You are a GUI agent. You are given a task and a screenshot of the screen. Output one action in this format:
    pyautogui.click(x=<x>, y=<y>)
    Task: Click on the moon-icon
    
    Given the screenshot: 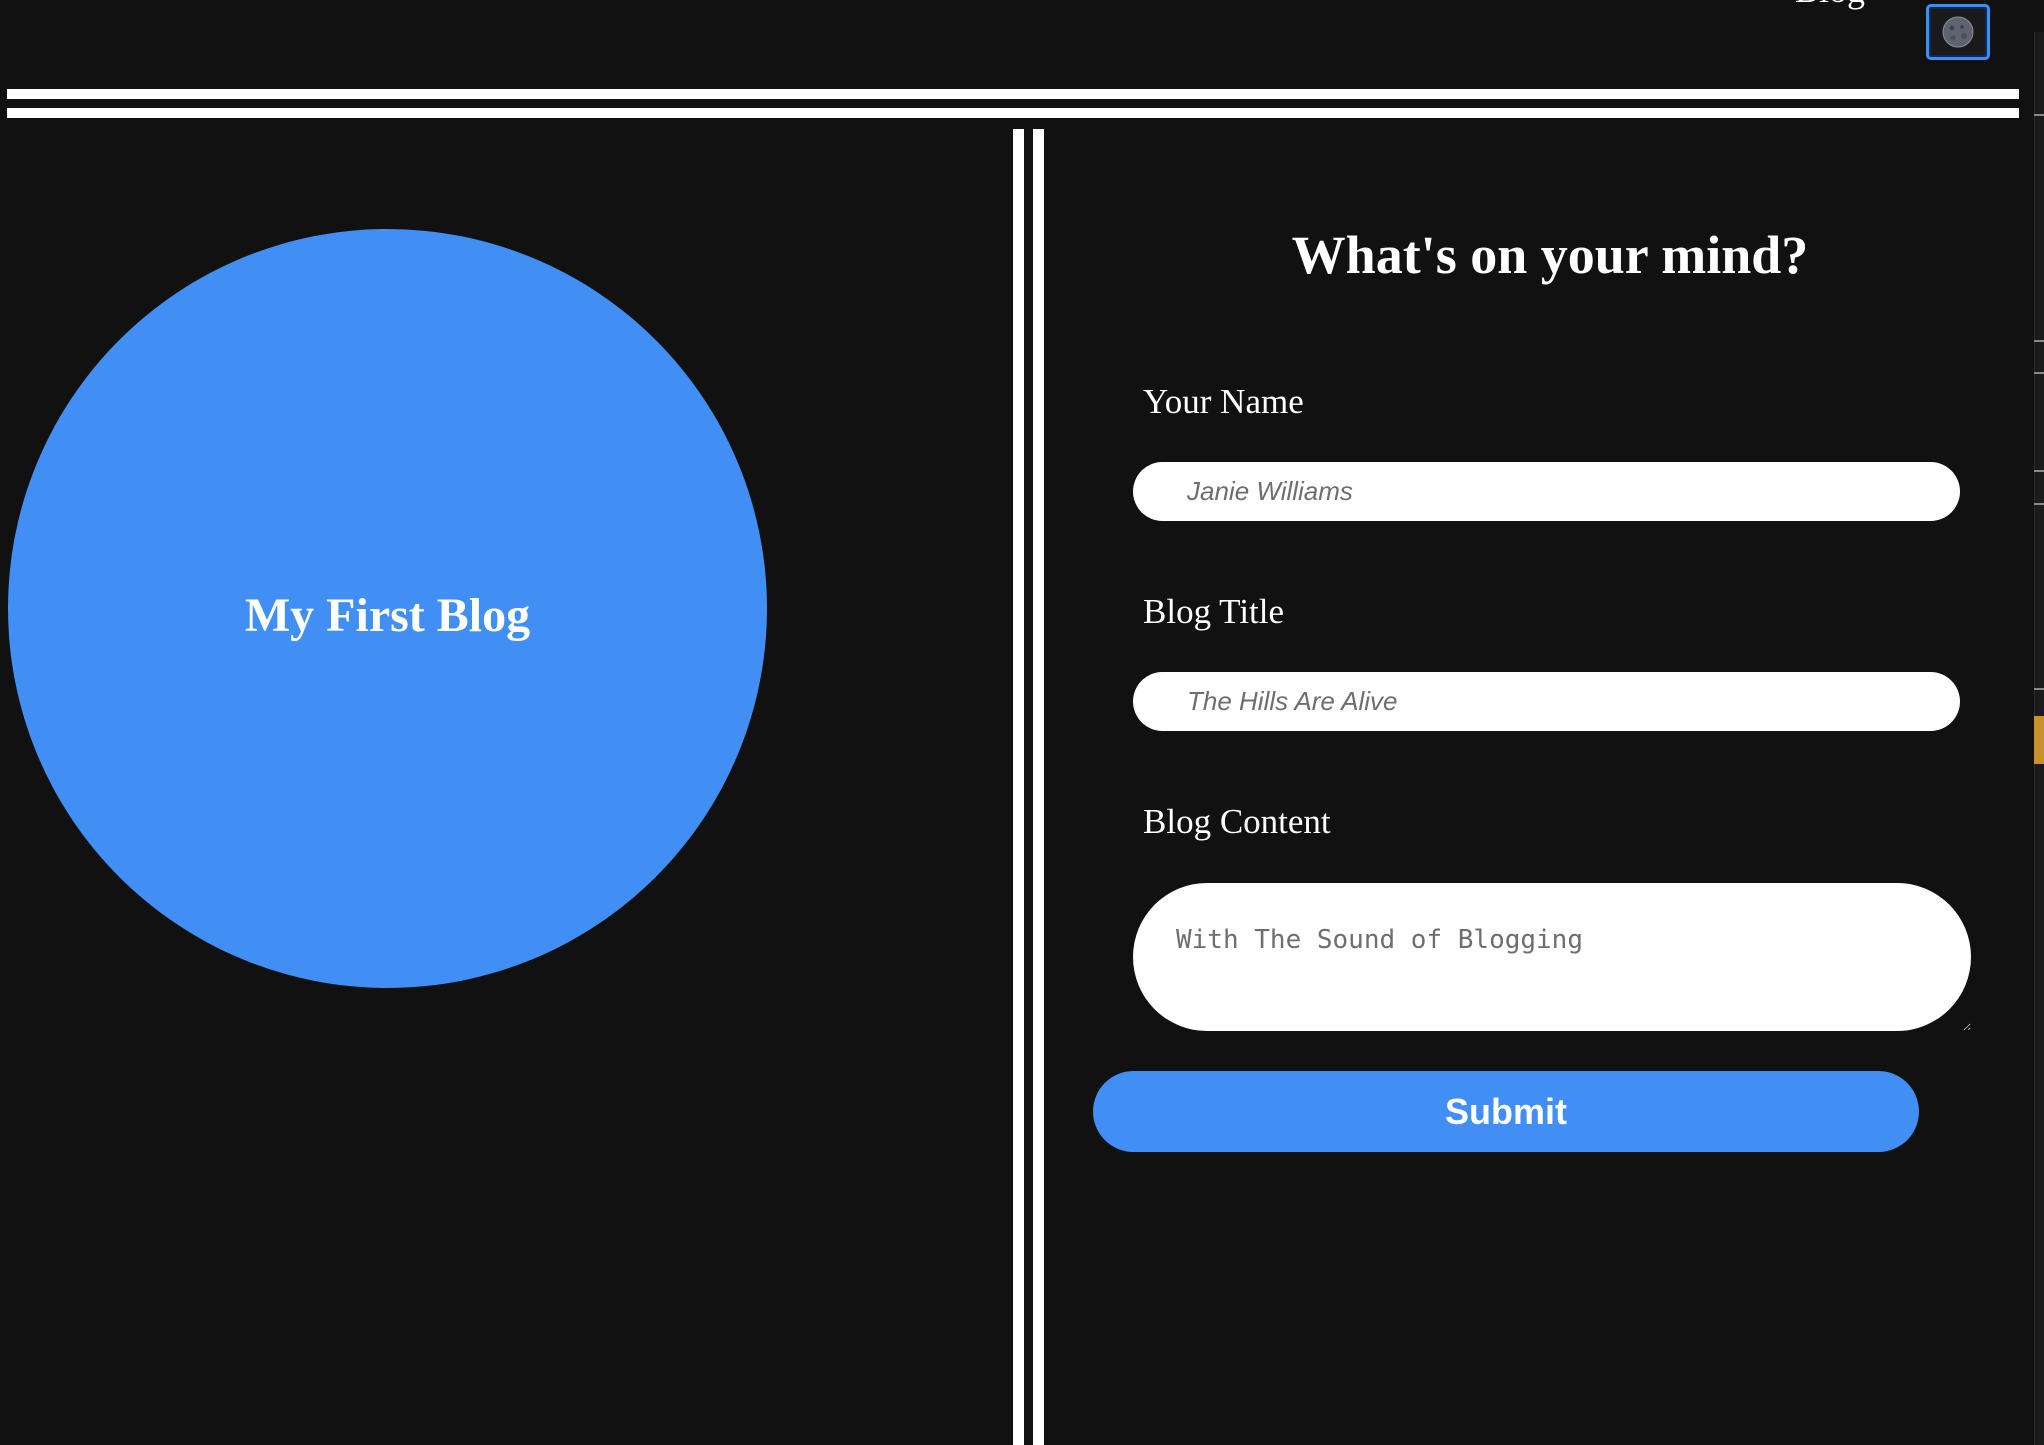 What is the action you would take?
    pyautogui.click(x=1958, y=32)
    